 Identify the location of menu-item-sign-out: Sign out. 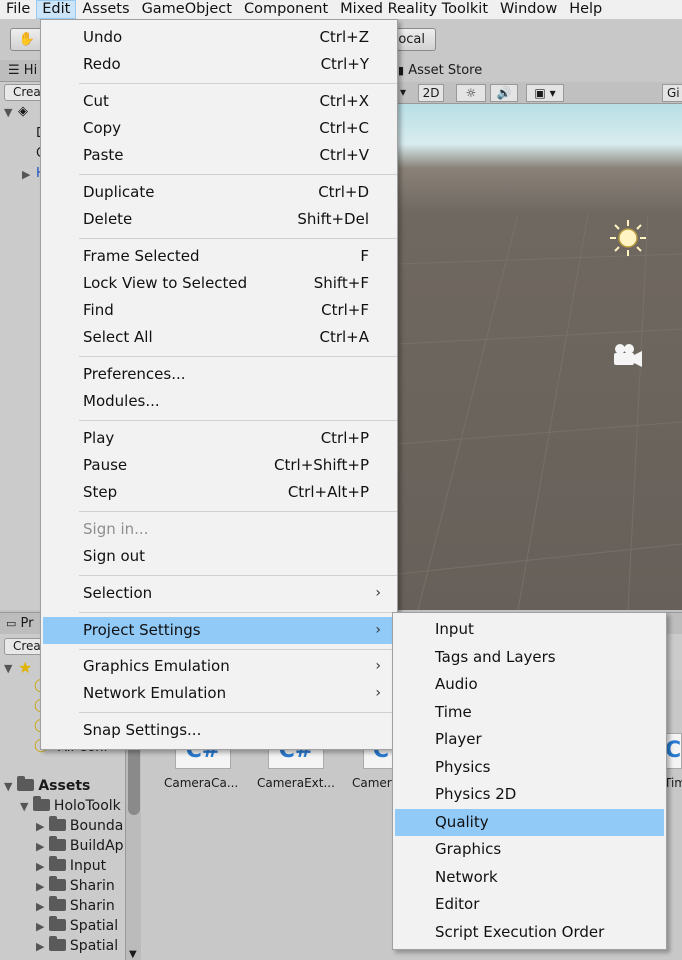
(219, 556).